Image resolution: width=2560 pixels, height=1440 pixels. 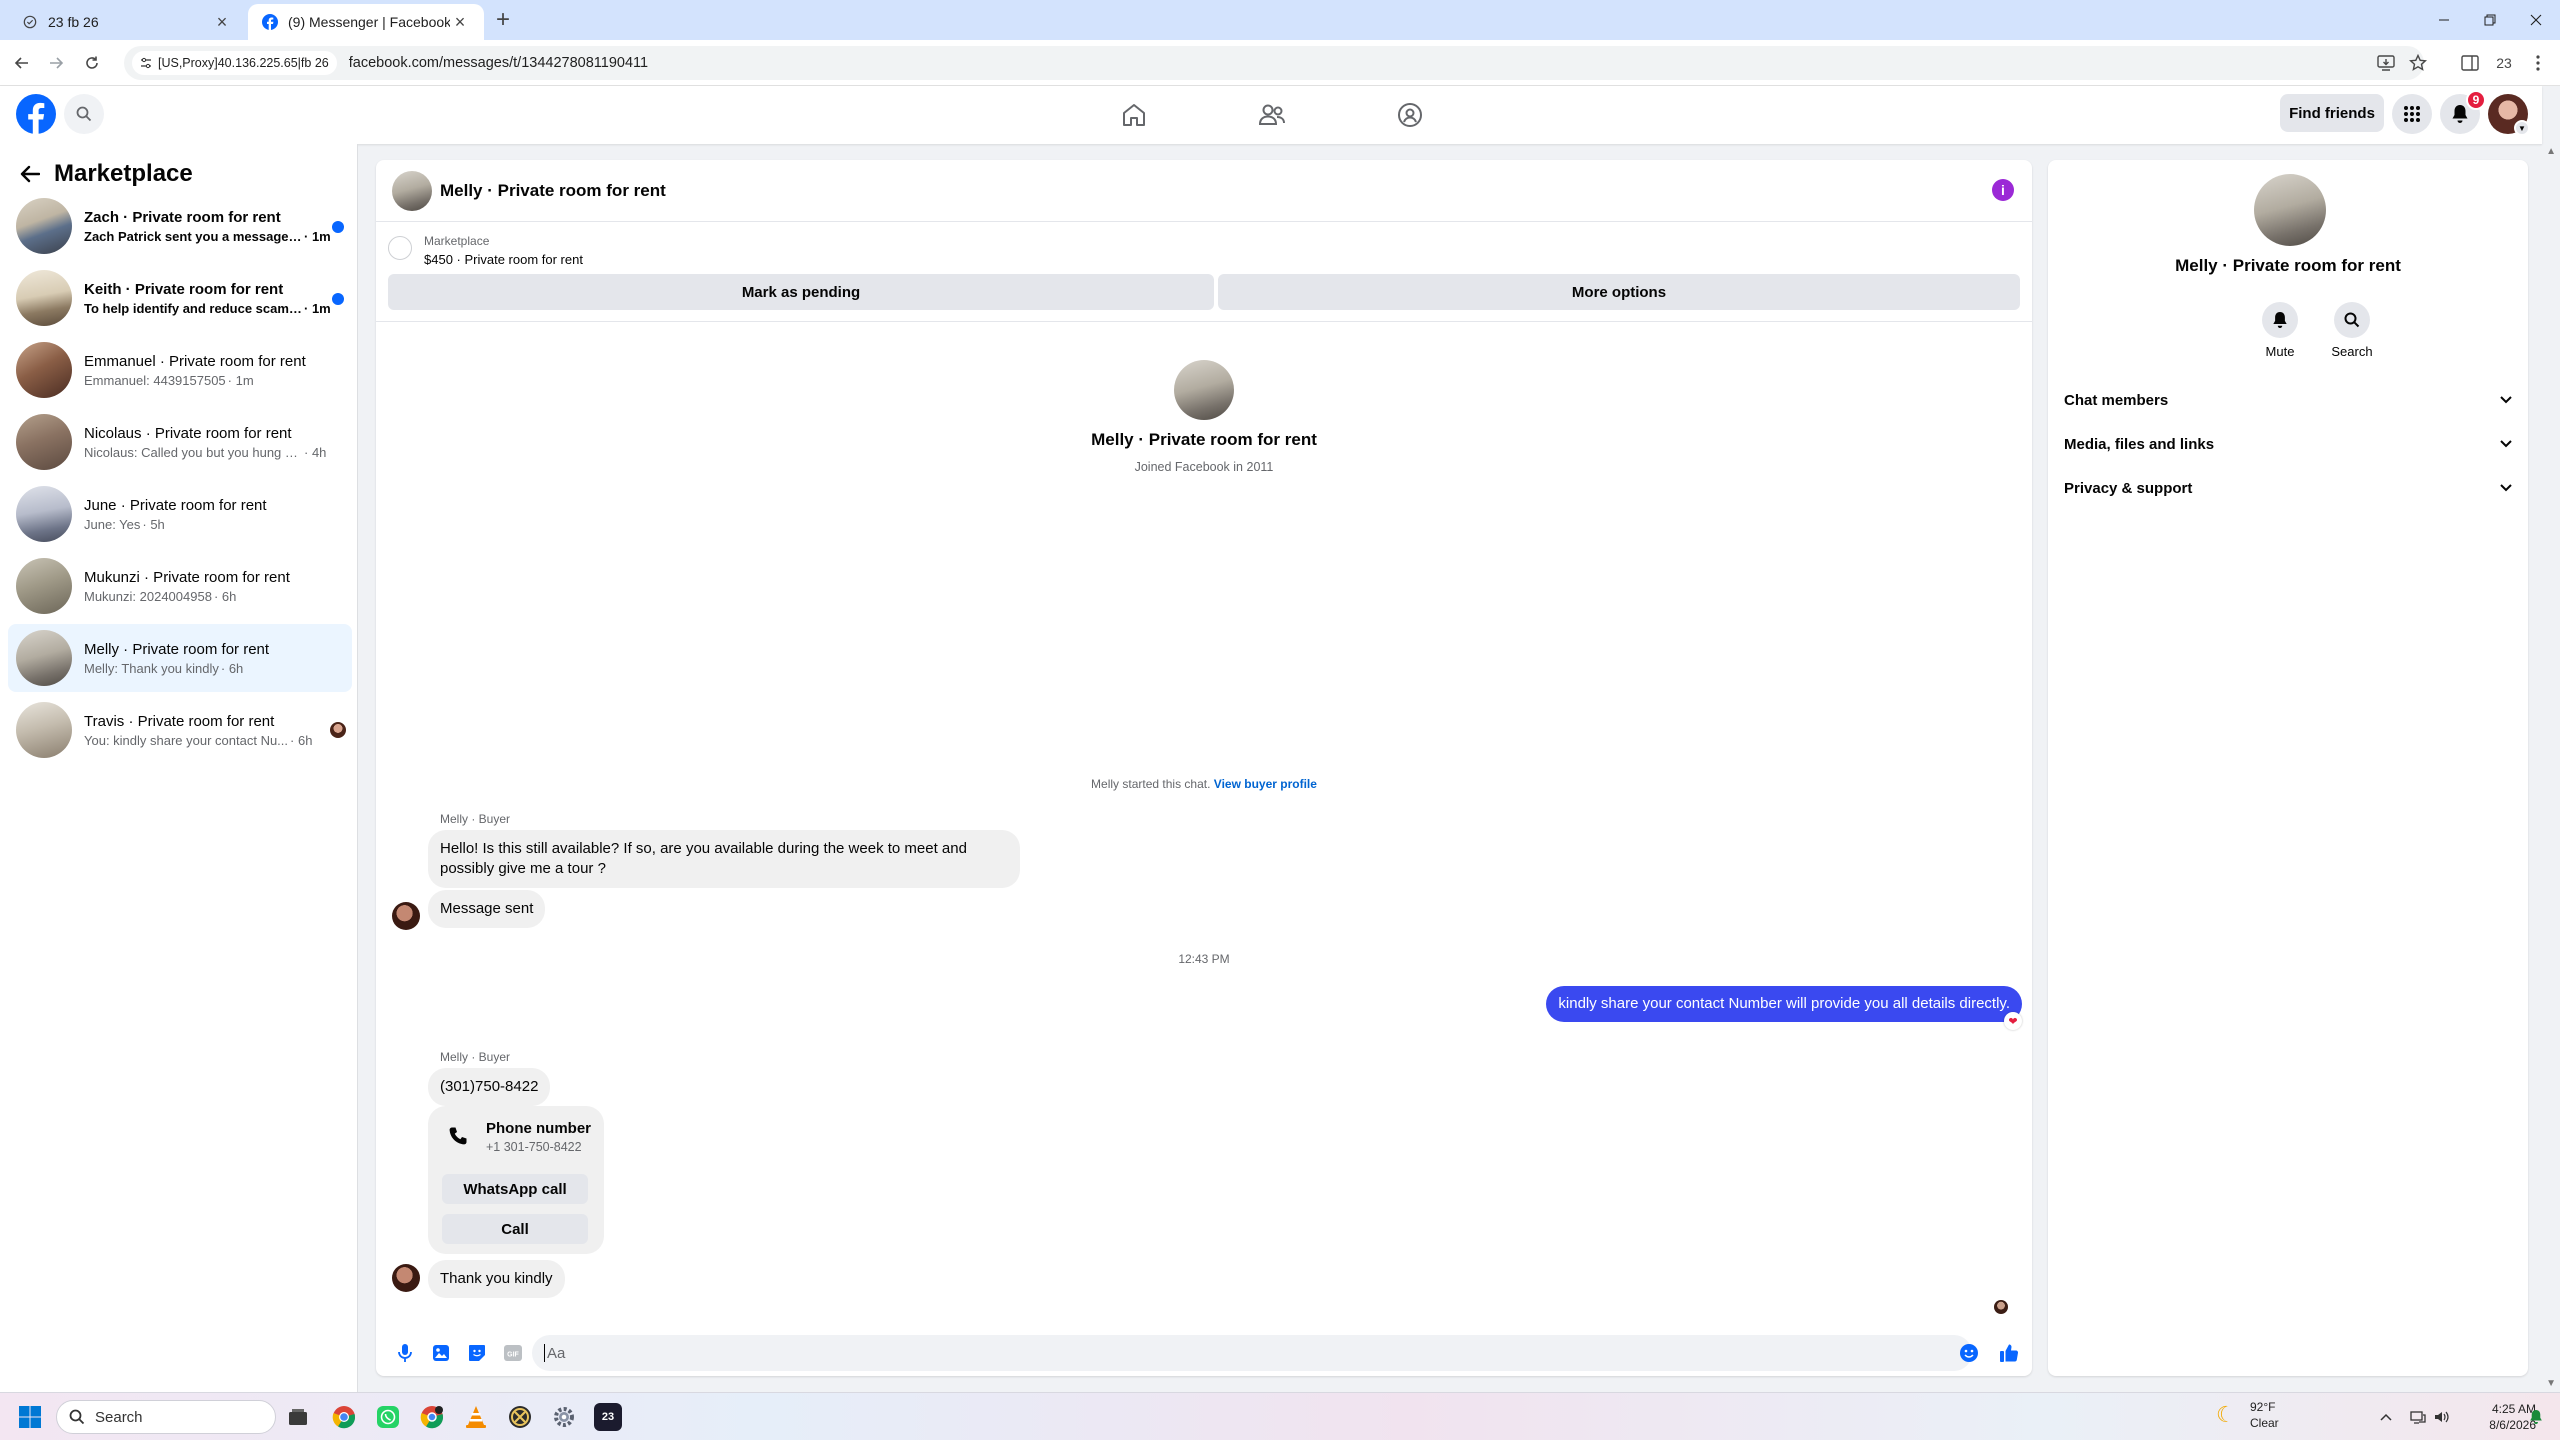 What do you see at coordinates (515, 1229) in the screenshot?
I see `call-button: Call` at bounding box center [515, 1229].